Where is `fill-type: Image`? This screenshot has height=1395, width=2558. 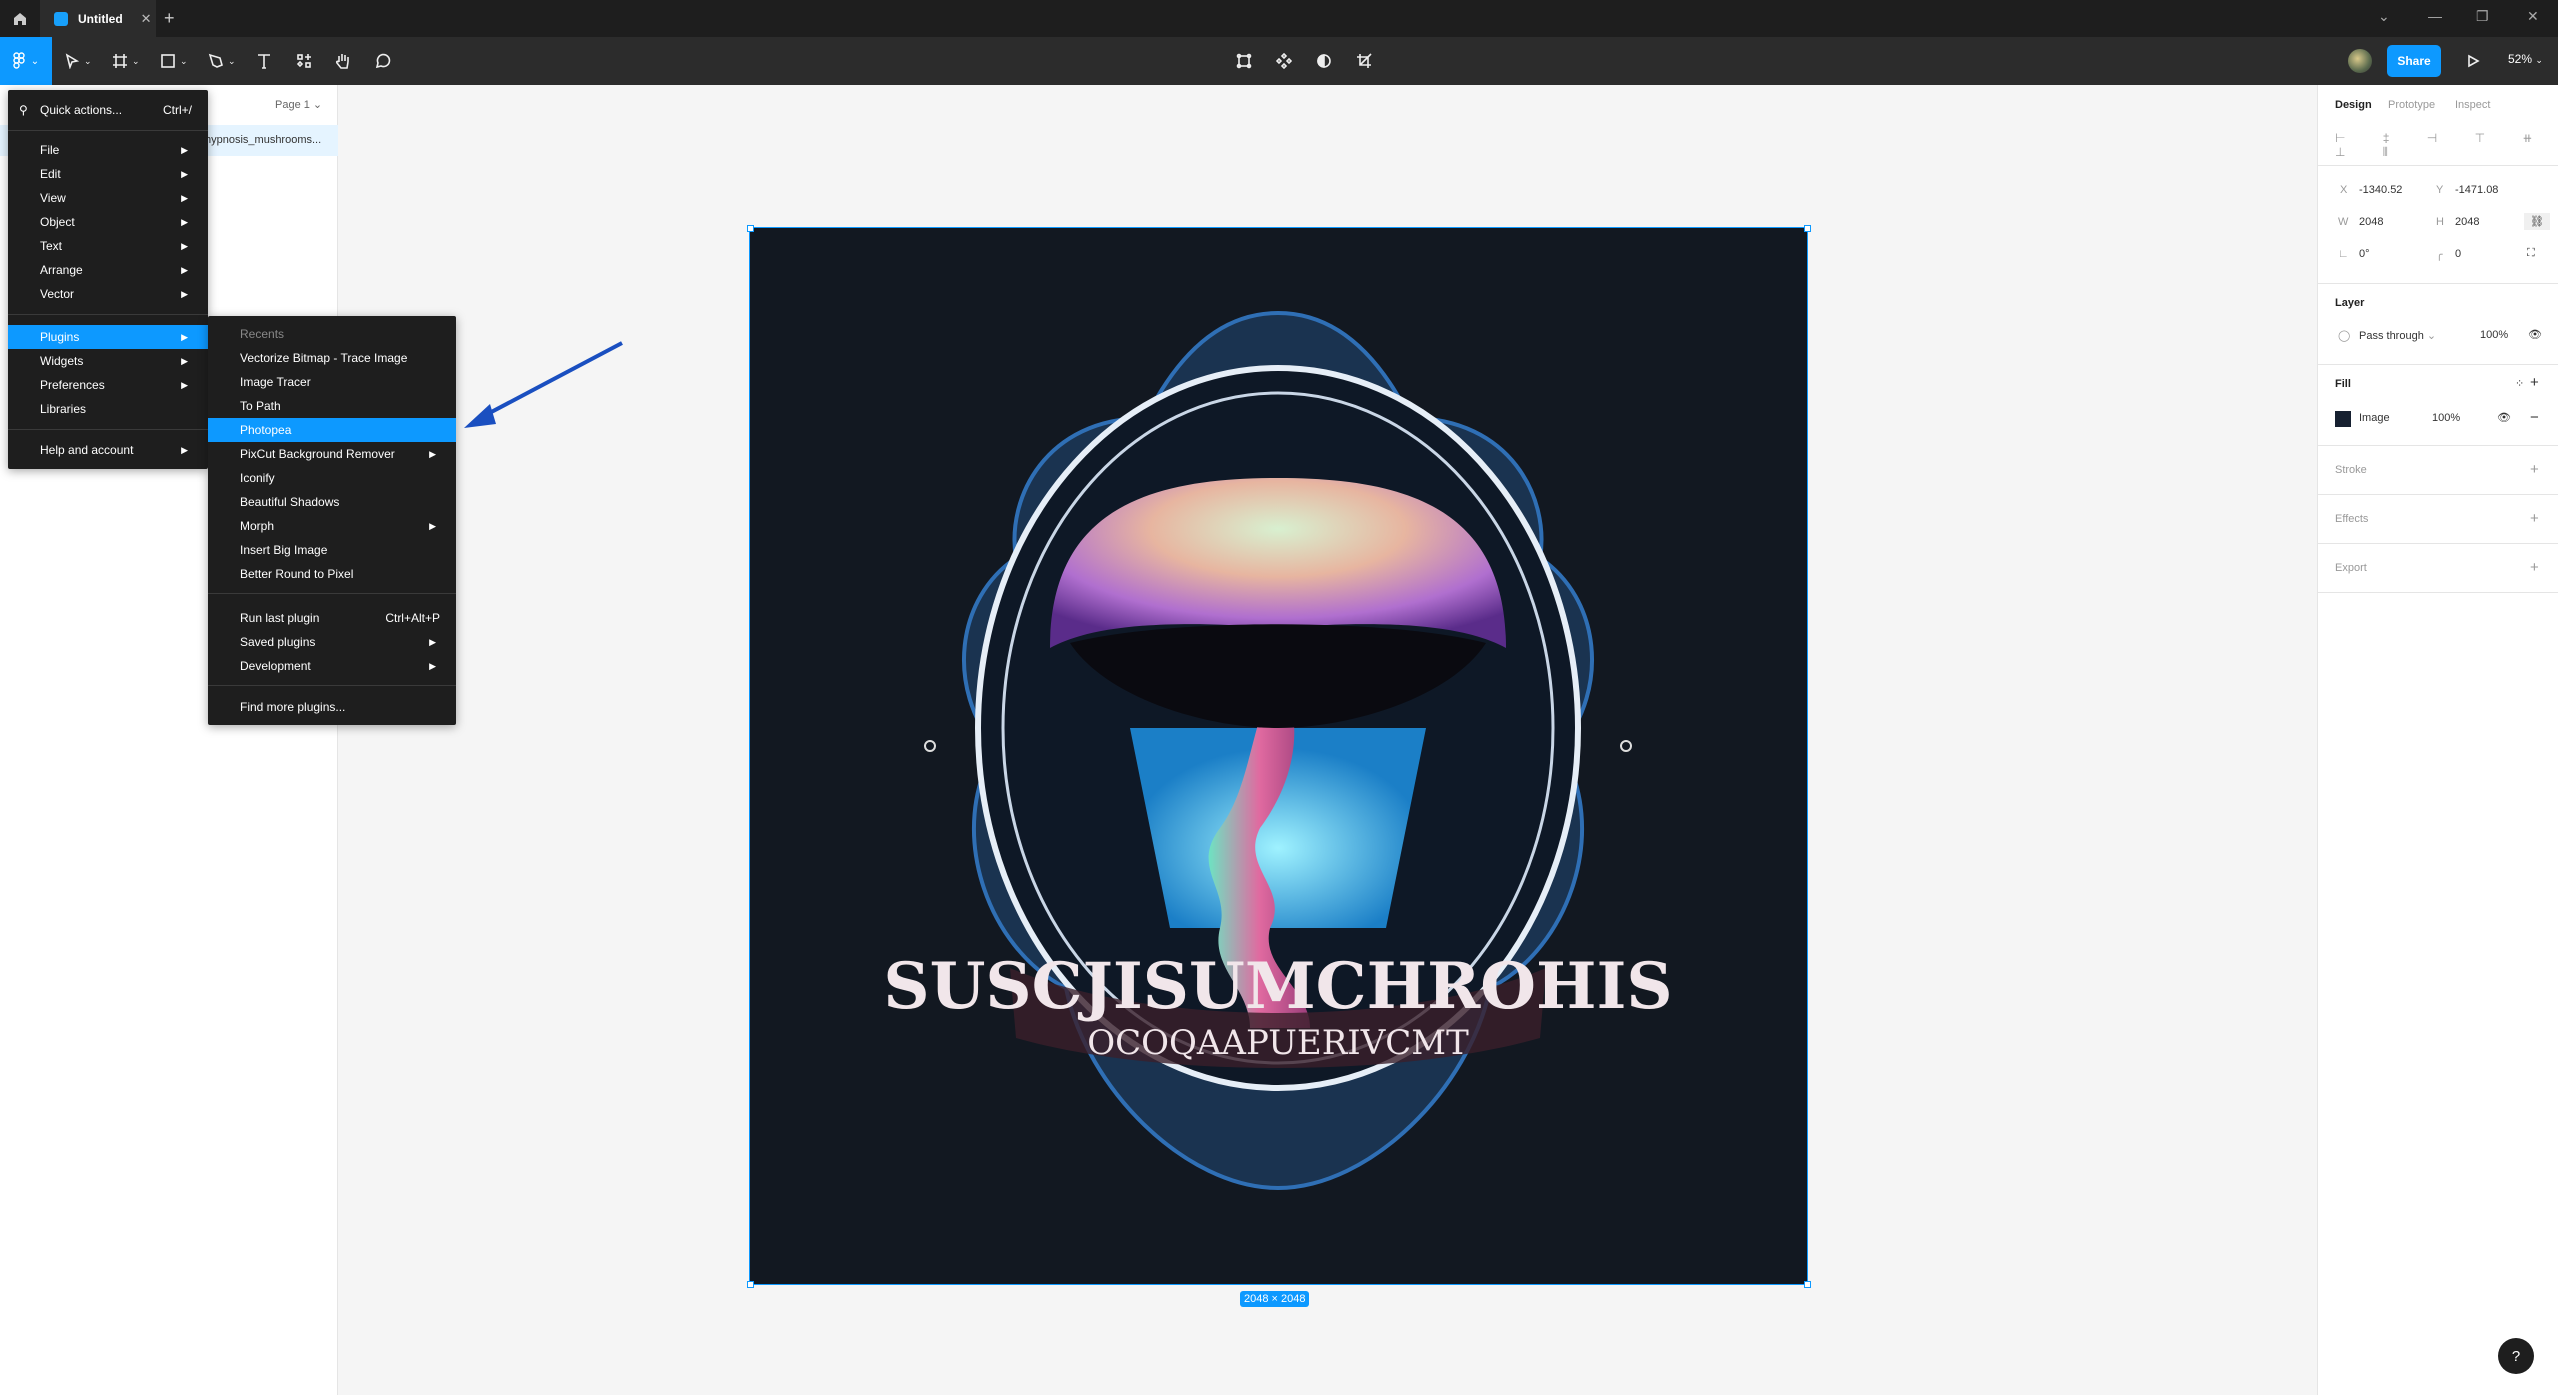
fill-type: Image is located at coordinates (2374, 418).